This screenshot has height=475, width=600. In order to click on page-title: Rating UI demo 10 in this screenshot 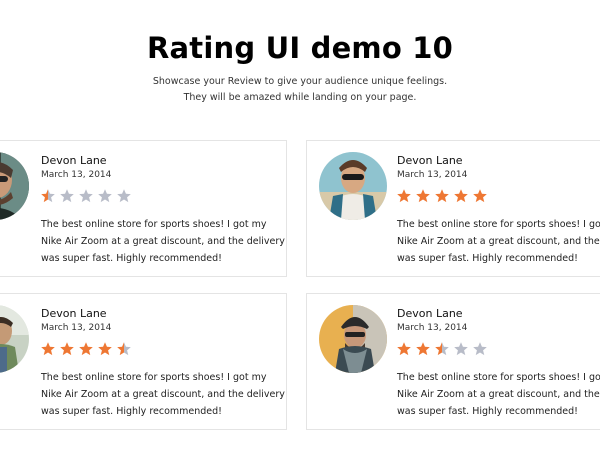, I will do `click(300, 48)`.